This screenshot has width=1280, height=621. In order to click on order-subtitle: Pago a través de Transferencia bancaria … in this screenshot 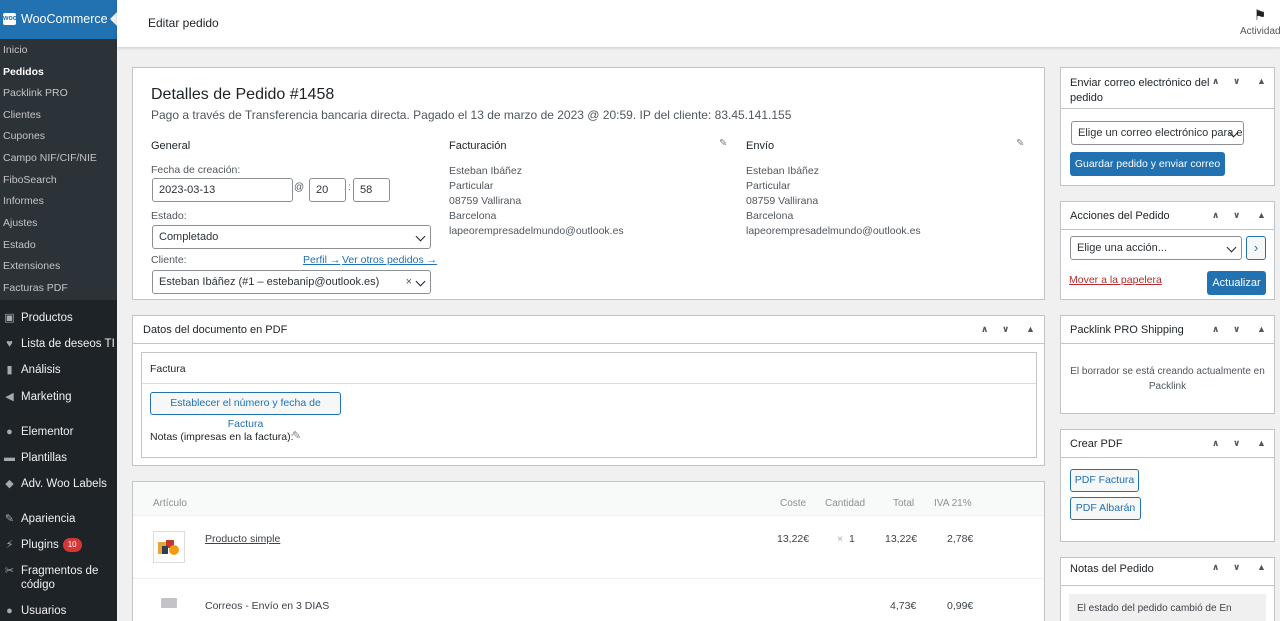, I will do `click(471, 115)`.